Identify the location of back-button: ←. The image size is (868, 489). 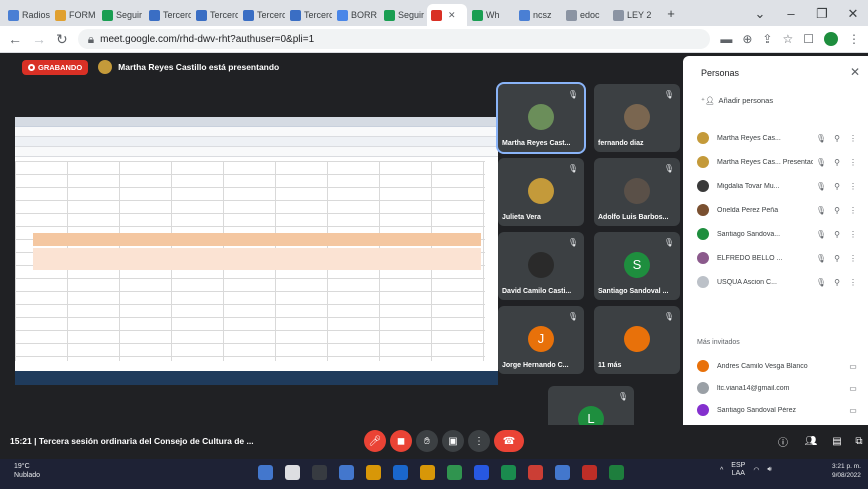
(15, 39).